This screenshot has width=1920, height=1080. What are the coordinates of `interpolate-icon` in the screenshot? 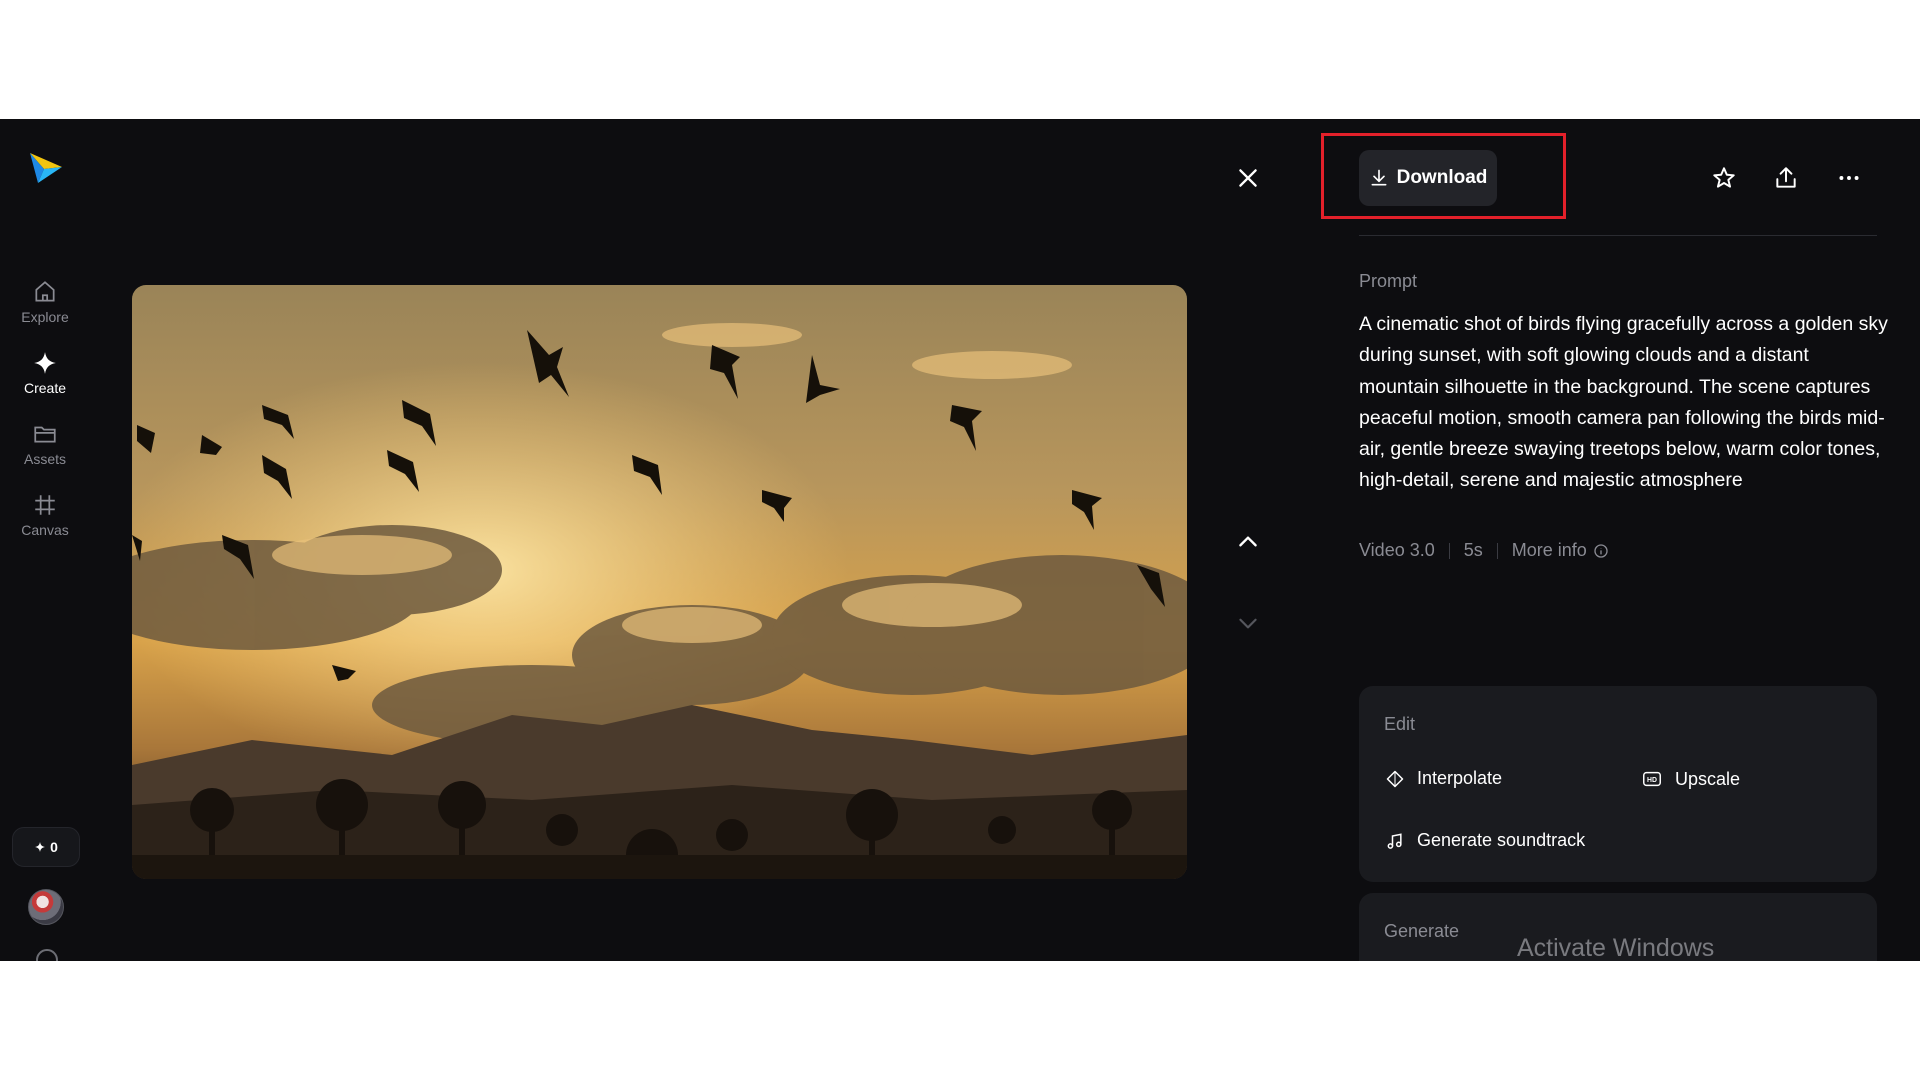 It's located at (1395, 779).